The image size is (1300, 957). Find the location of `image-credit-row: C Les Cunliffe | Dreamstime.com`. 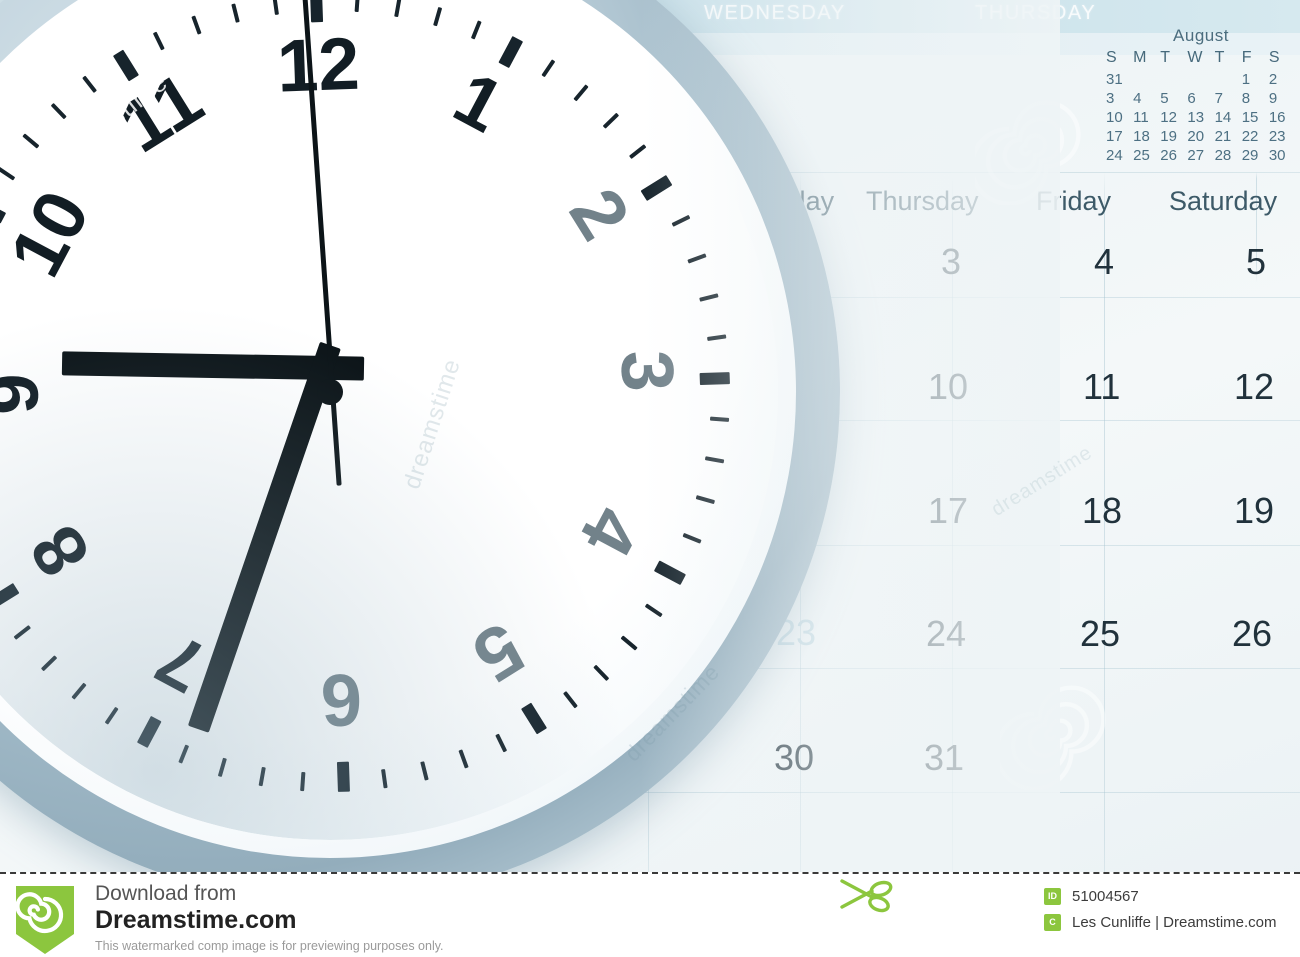

image-credit-row: C Les Cunliffe | Dreamstime.com is located at coordinates (1160, 922).